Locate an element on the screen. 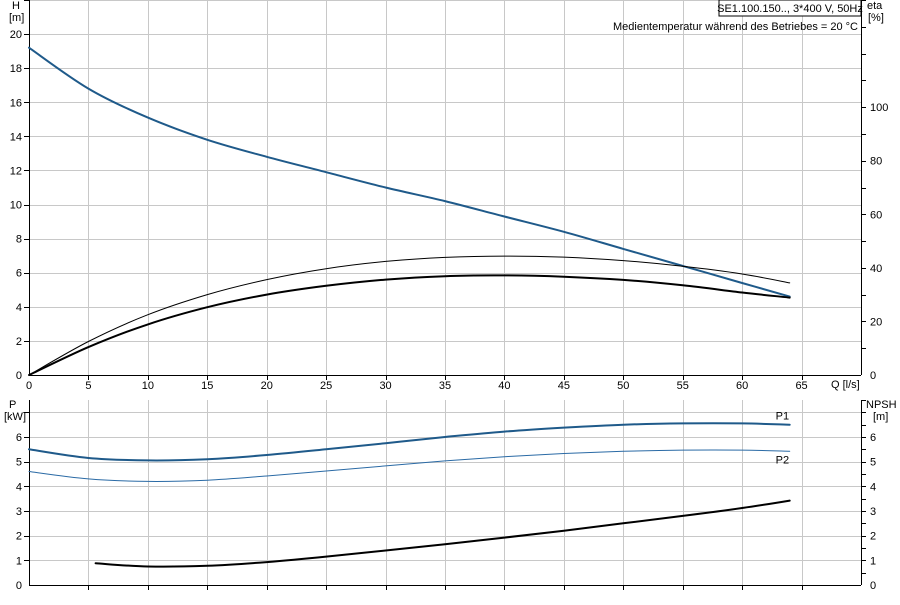 This screenshot has height=605, width=900. p1-curve is located at coordinates (409, 442).